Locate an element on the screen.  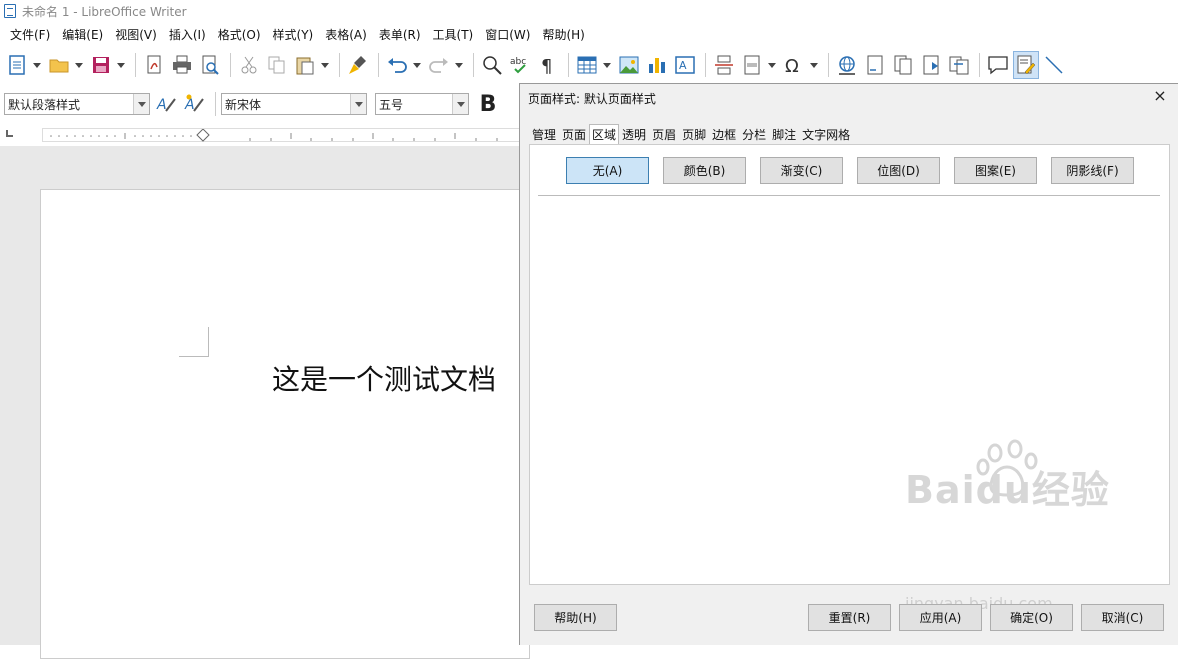
fill-gradient-button: 渐变(C) is located at coordinates (801, 170).